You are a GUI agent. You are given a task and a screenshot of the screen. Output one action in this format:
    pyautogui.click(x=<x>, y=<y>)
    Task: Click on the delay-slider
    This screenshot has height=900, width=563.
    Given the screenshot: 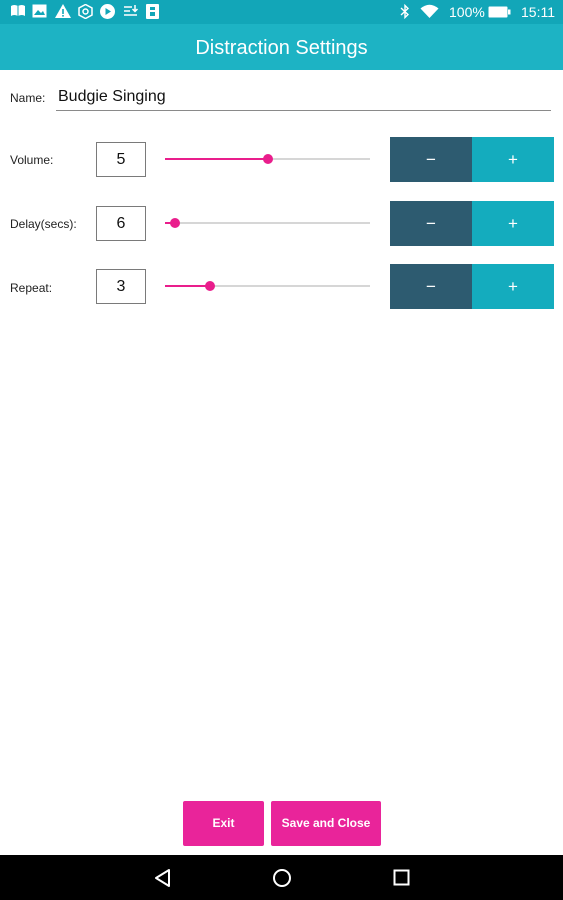 What is the action you would take?
    pyautogui.click(x=267, y=223)
    